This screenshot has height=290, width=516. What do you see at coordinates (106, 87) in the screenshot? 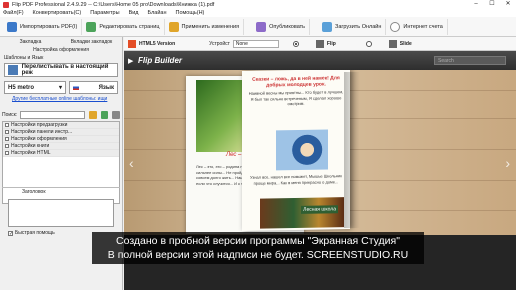
I see `language-label: Язык` at bounding box center [106, 87].